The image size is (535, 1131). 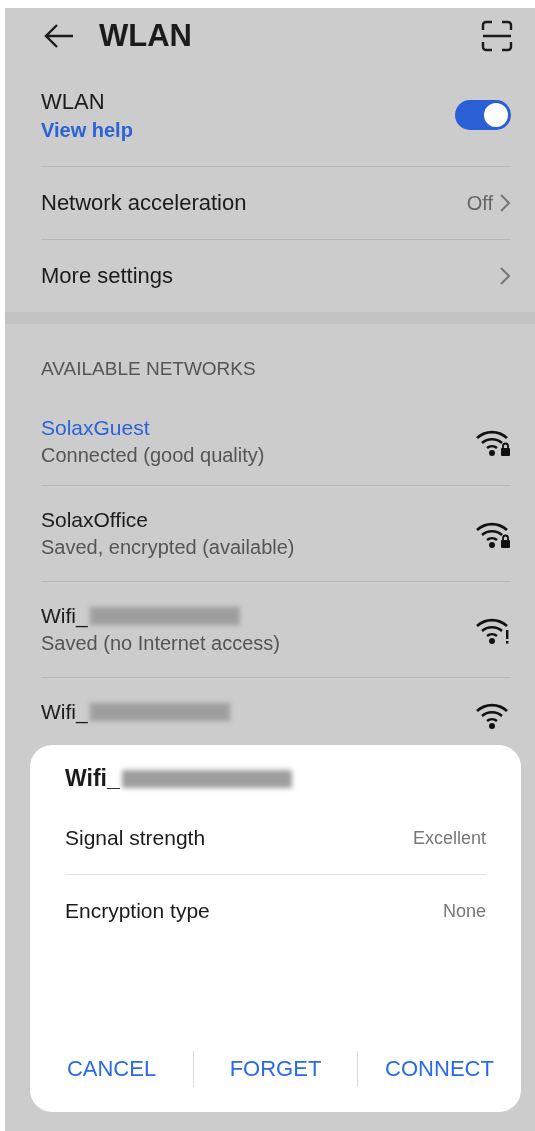 I want to click on back-button, so click(x=59, y=36).